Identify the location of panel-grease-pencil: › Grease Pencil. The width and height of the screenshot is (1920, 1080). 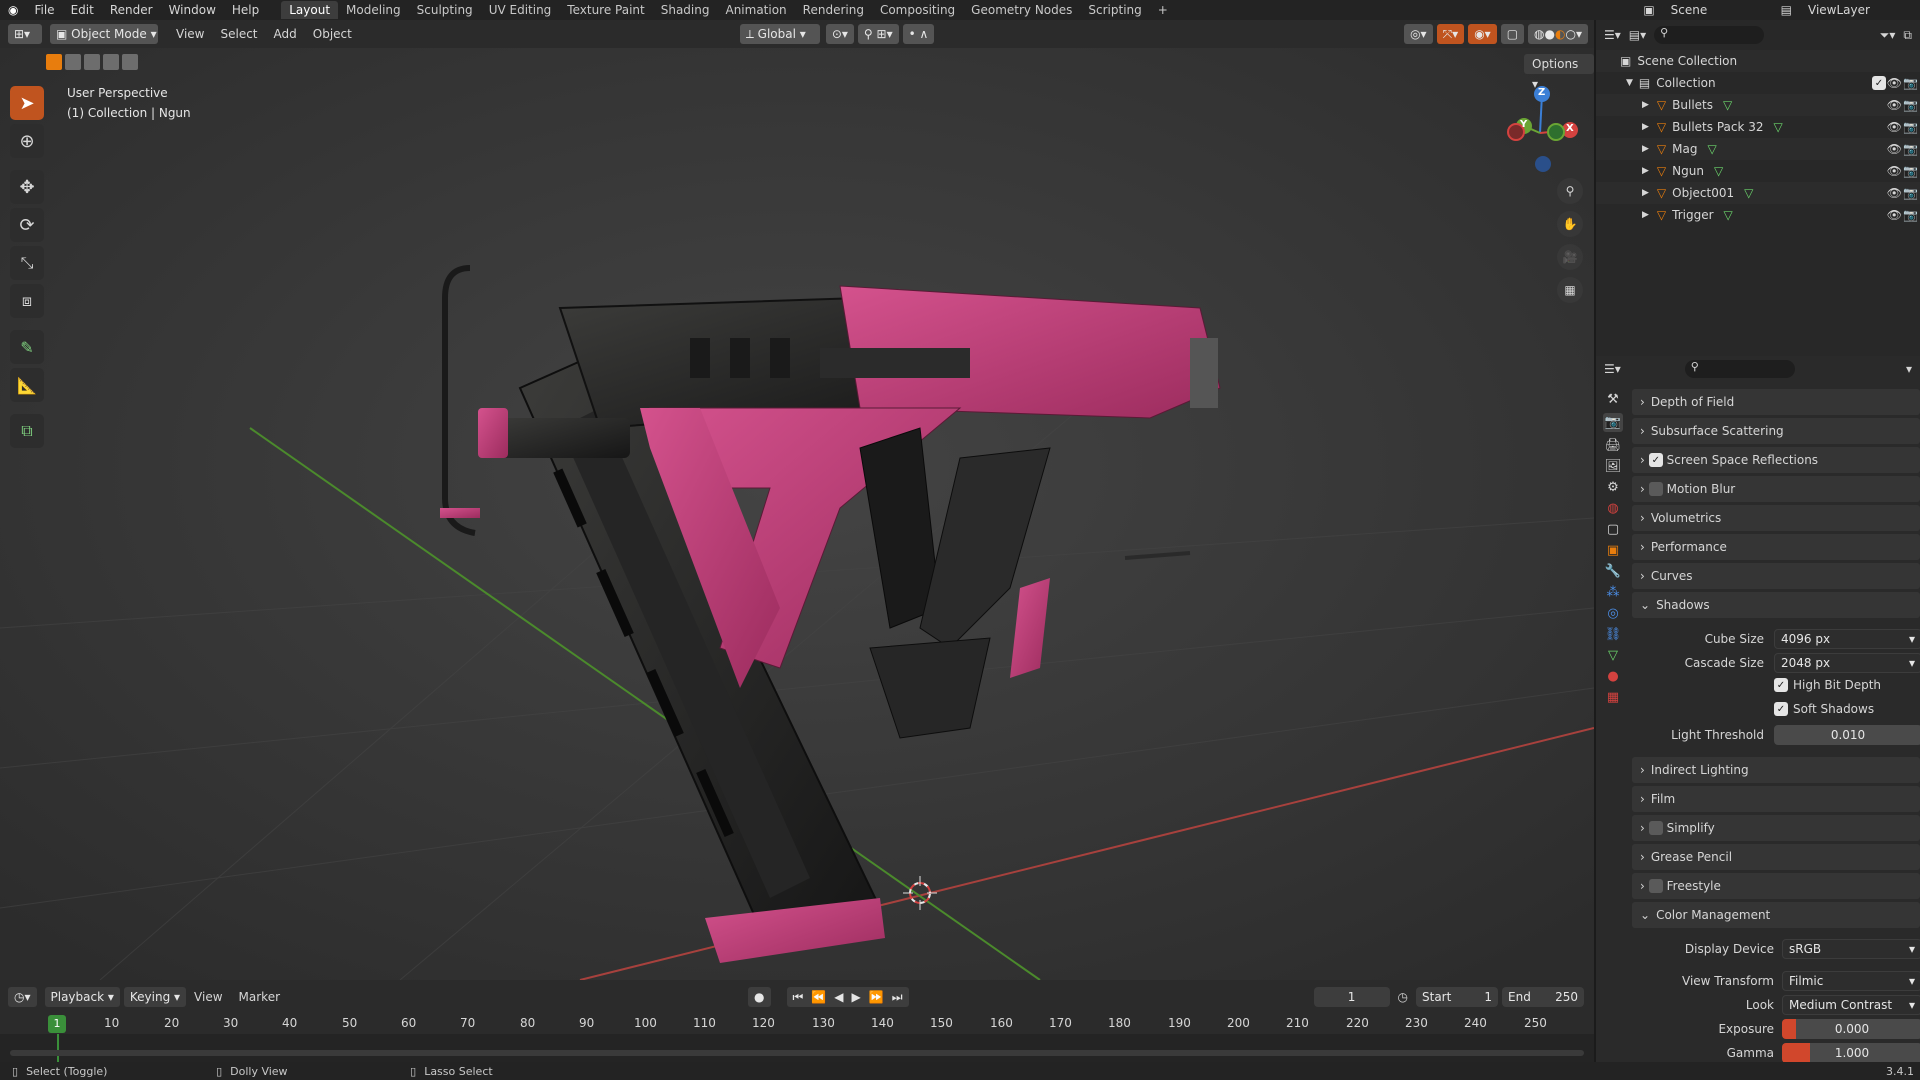
(1776, 857).